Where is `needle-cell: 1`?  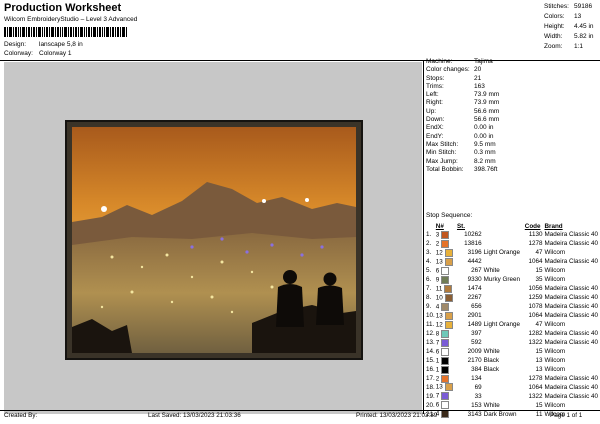 needle-cell: 1 is located at coordinates (446, 361).